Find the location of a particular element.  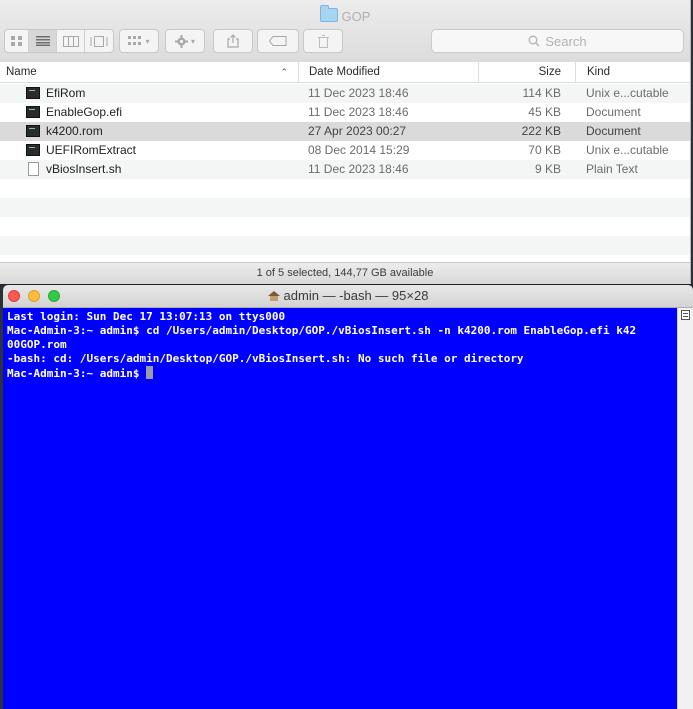

tags-group is located at coordinates (278, 41).